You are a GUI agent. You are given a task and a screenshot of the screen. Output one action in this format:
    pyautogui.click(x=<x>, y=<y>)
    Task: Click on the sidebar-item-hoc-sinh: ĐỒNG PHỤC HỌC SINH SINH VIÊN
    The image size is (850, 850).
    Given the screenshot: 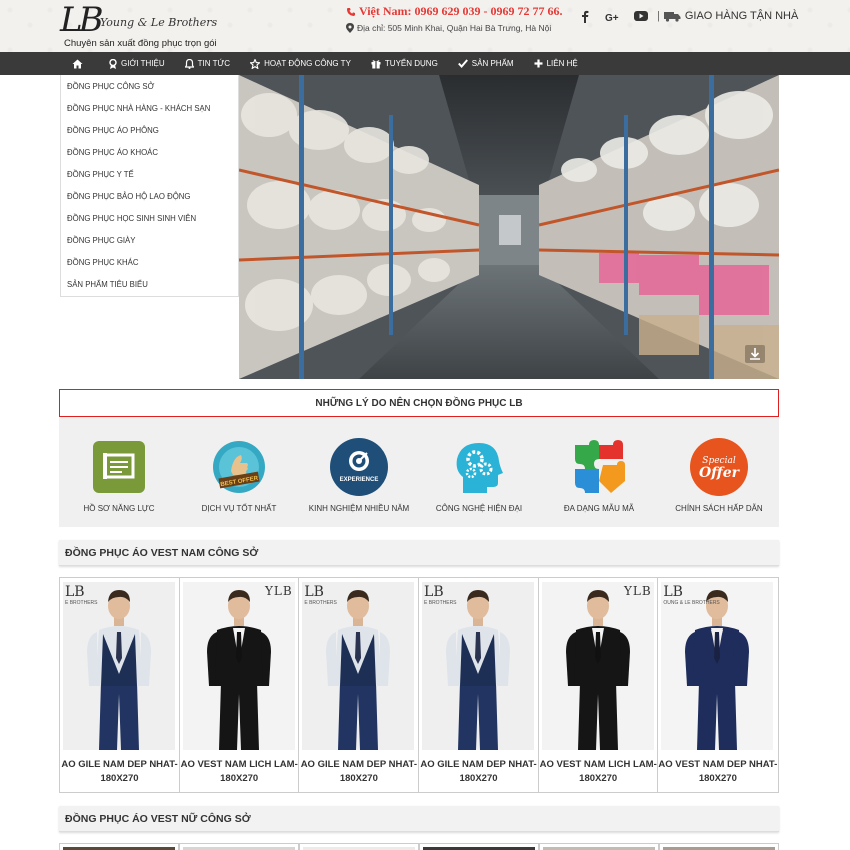 What is the action you would take?
    pyautogui.click(x=149, y=219)
    